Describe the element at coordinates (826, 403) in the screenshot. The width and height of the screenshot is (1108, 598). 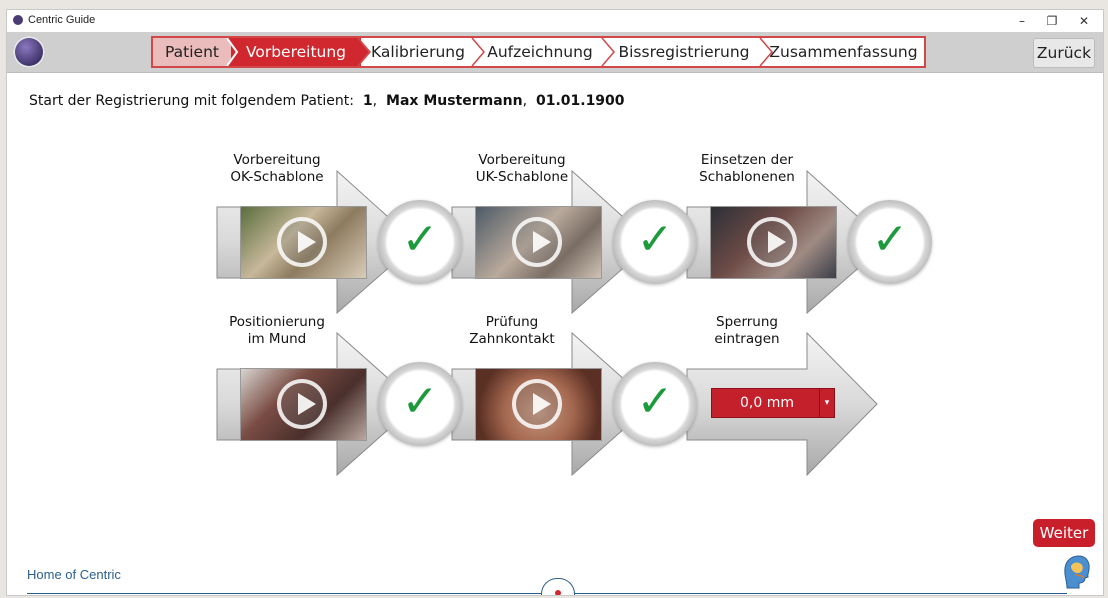
I see `chevron-down-icon: ▾` at that location.